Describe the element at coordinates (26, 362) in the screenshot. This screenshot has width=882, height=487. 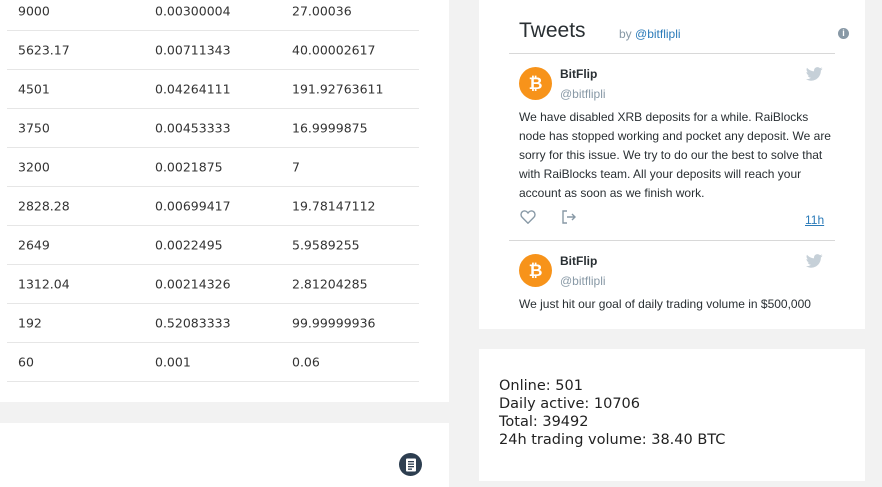
I see `price-cell: 60` at that location.